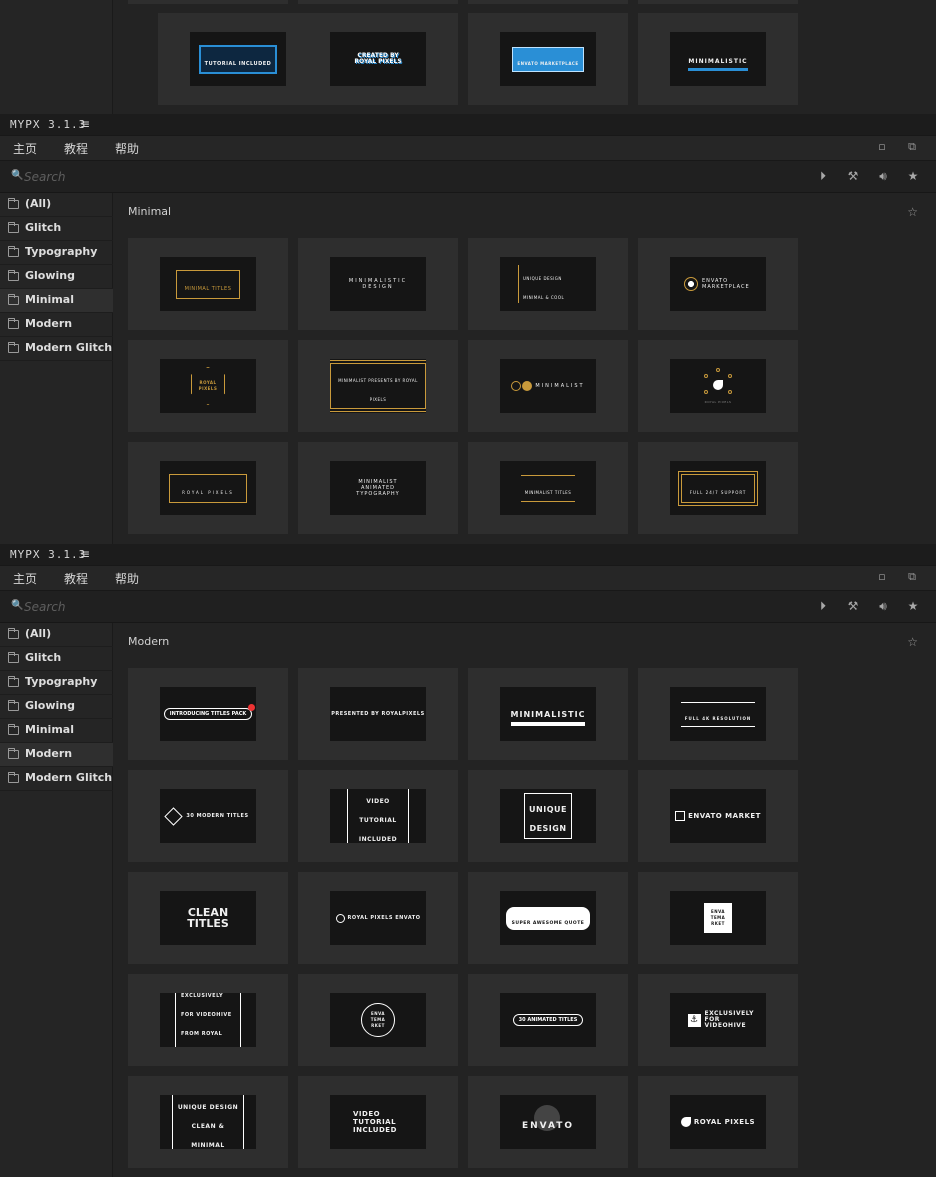  Describe the element at coordinates (560, 386) in the screenshot. I see `thumbnail-text: MINIMALIST` at that location.